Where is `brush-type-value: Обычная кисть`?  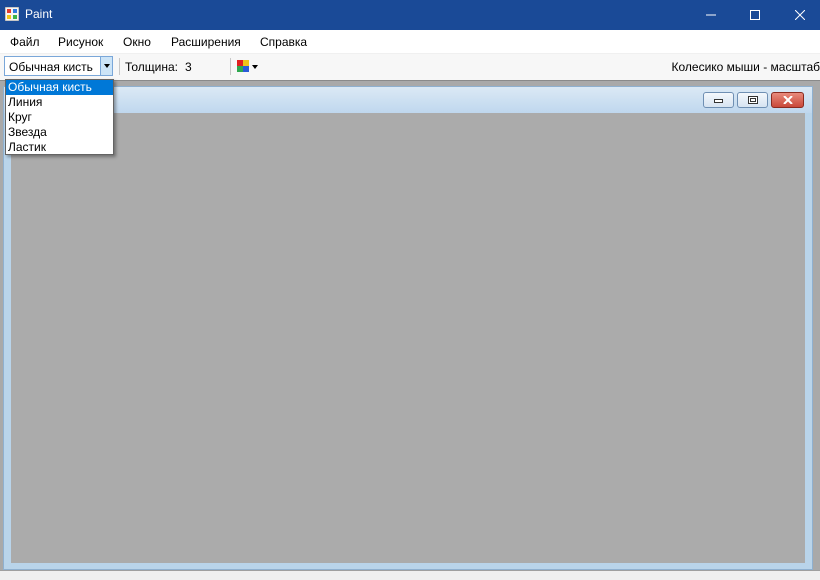
brush-type-value: Обычная кисть is located at coordinates (51, 67).